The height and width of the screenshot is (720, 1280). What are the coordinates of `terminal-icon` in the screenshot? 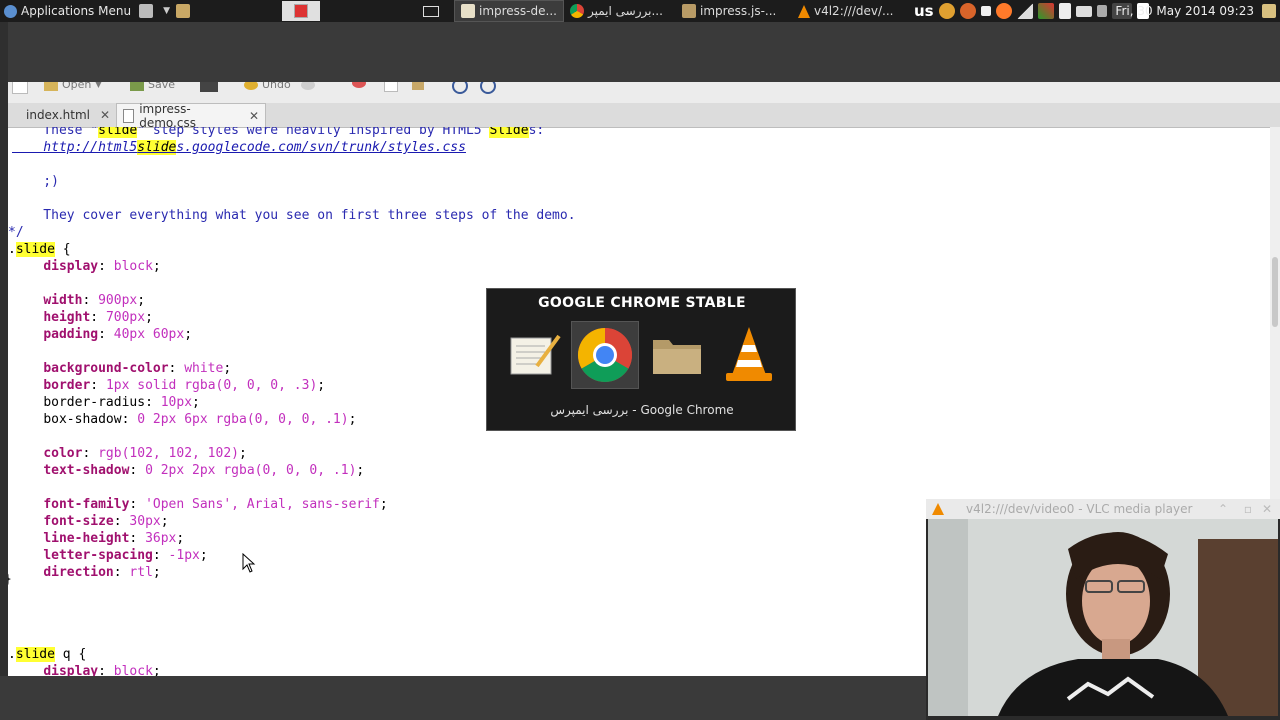 It's located at (146, 11).